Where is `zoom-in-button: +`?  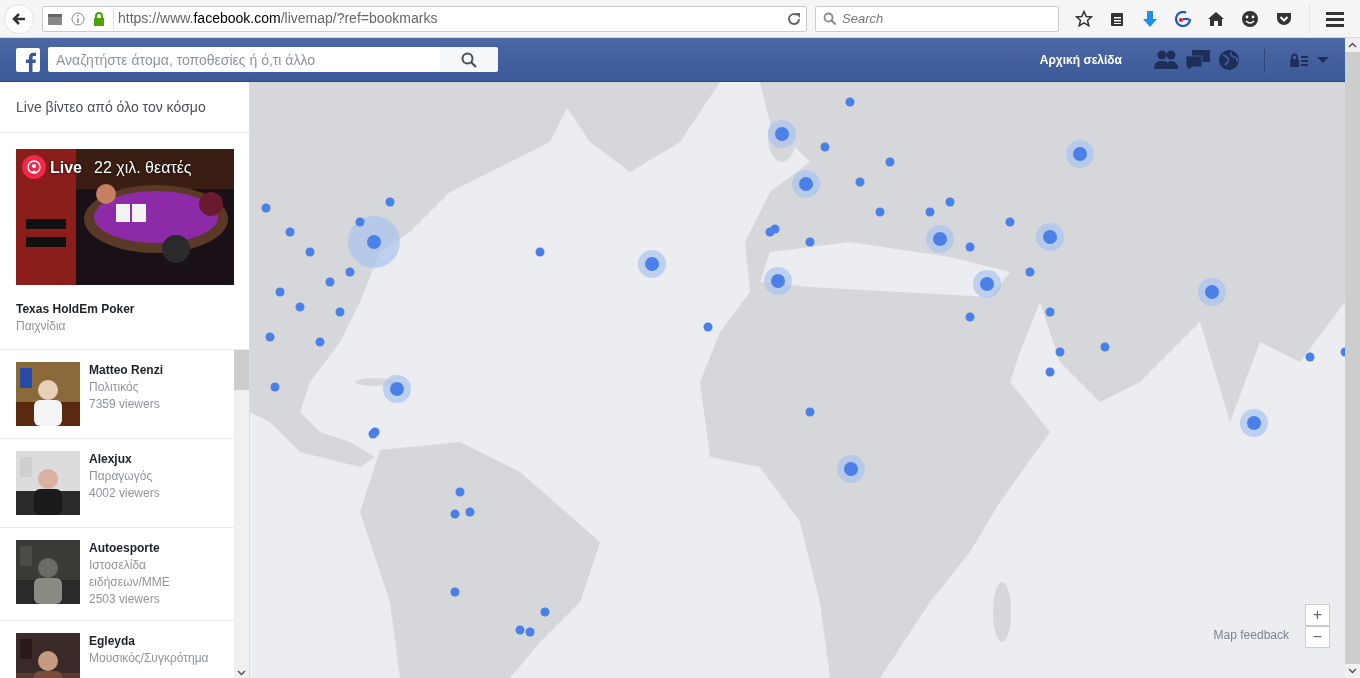
zoom-in-button: + is located at coordinates (1317, 615).